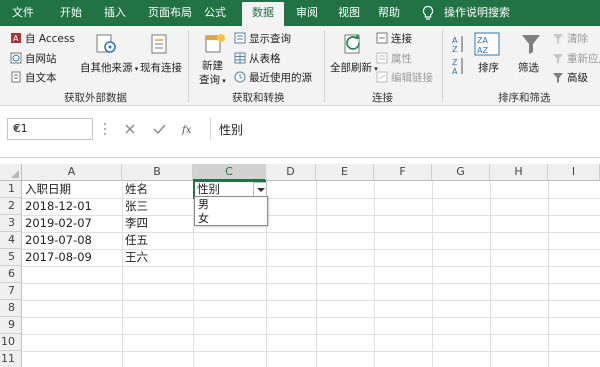 The width and height of the screenshot is (600, 367). What do you see at coordinates (574, 172) in the screenshot?
I see `column-header-i: I` at bounding box center [574, 172].